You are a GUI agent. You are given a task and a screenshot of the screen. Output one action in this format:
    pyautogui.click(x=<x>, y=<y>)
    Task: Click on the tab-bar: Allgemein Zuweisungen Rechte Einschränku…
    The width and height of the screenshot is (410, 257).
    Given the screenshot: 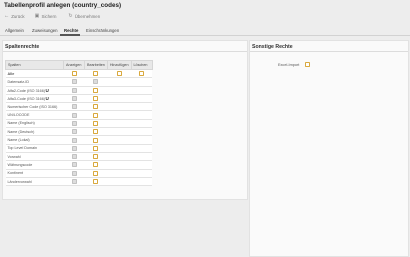 What is the action you would take?
    pyautogui.click(x=205, y=31)
    